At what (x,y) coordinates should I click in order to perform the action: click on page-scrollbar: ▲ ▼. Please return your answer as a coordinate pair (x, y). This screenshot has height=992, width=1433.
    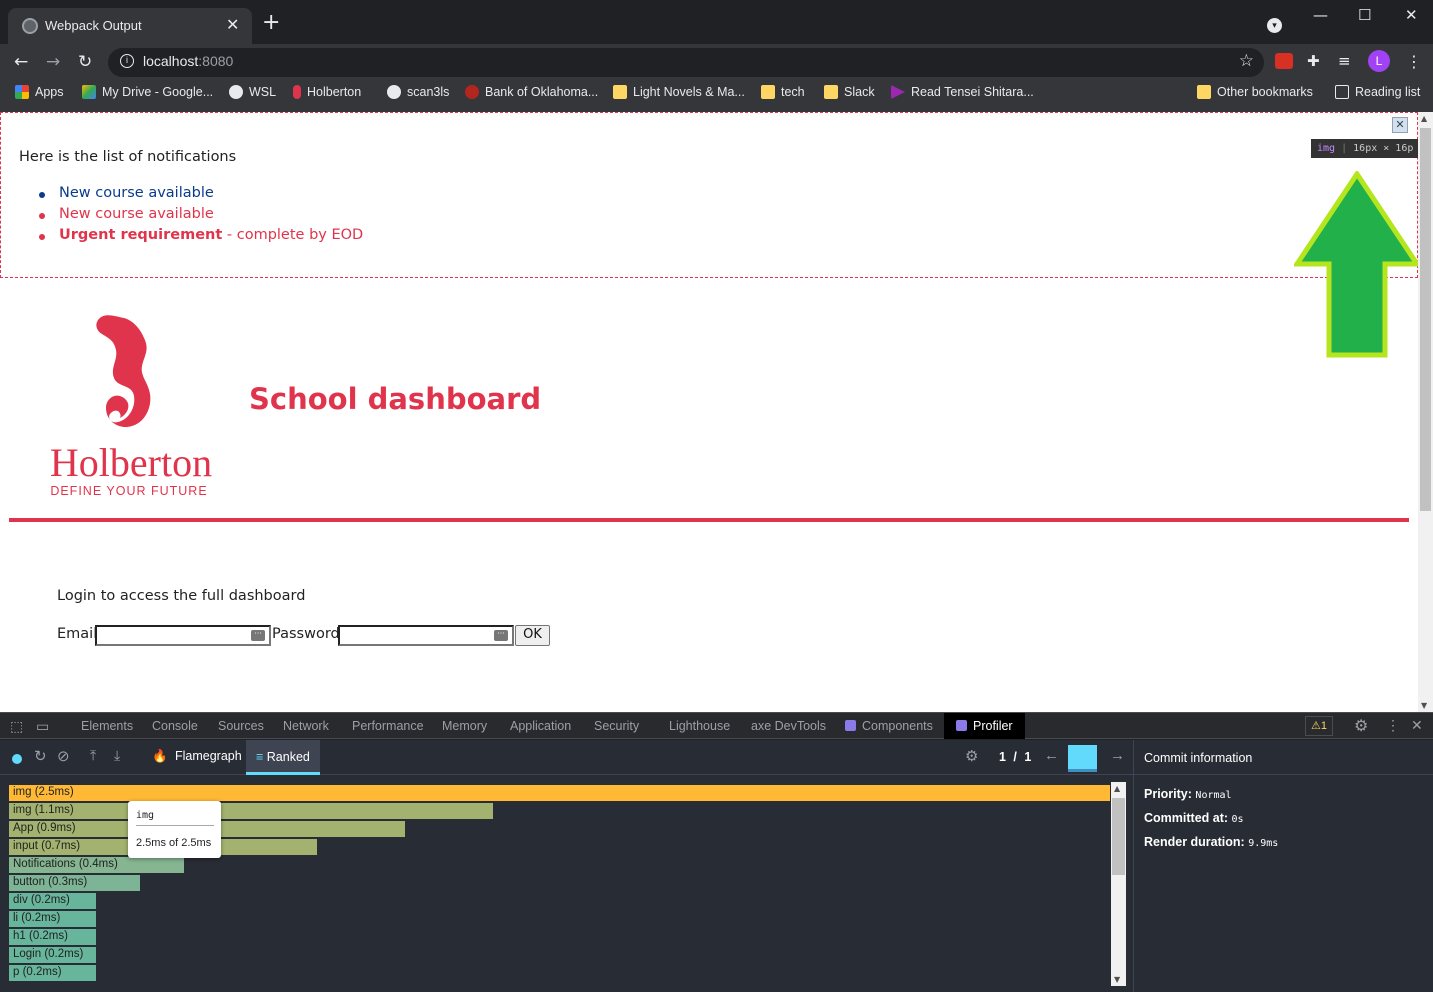
    Looking at the image, I should click on (1425, 412).